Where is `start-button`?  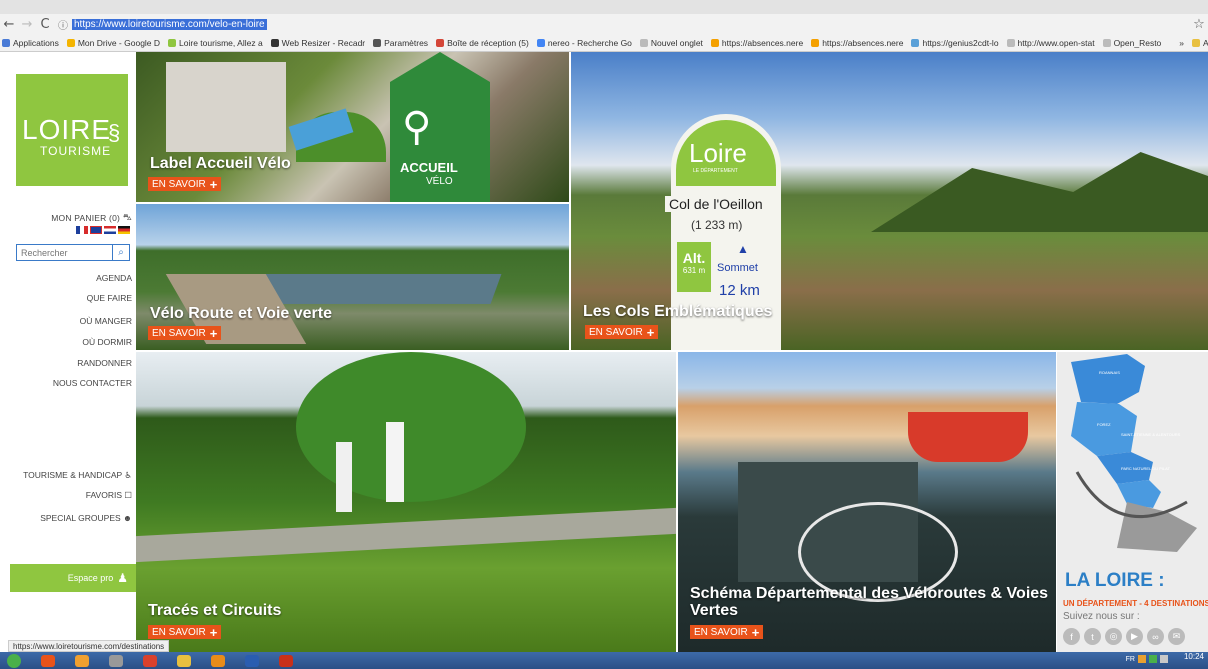 start-button is located at coordinates (14, 660).